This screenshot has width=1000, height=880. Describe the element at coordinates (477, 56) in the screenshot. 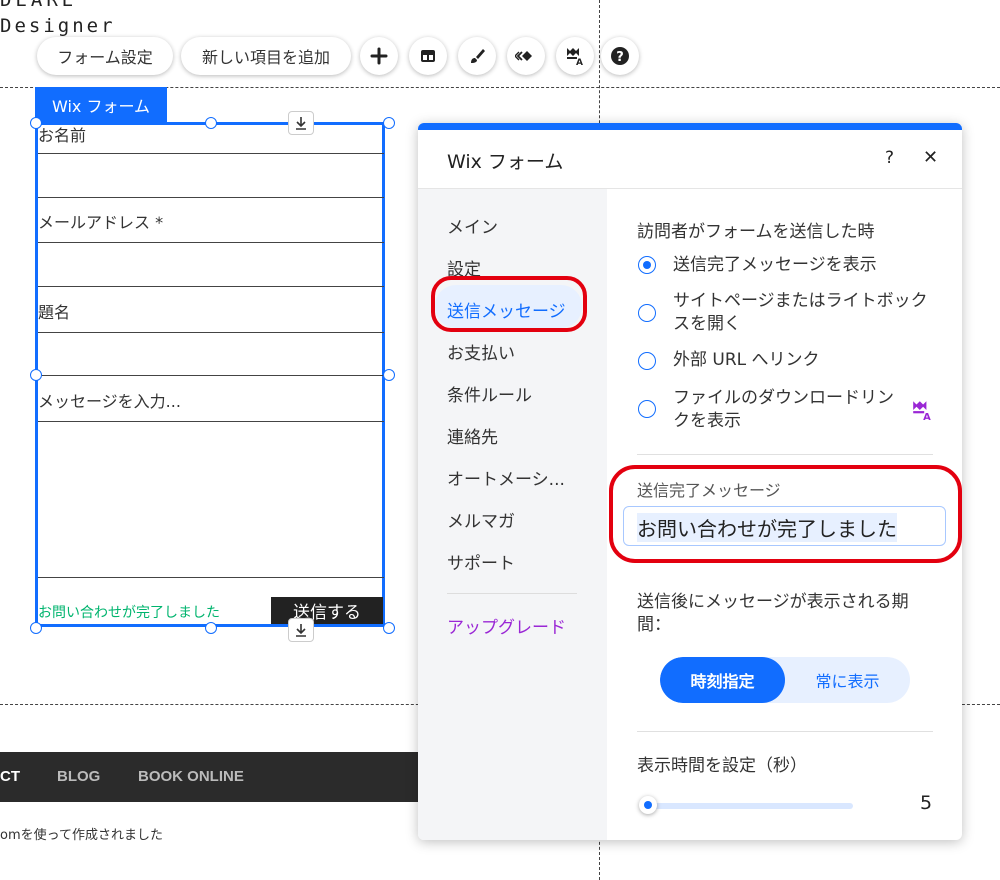

I see `brush-icon` at that location.